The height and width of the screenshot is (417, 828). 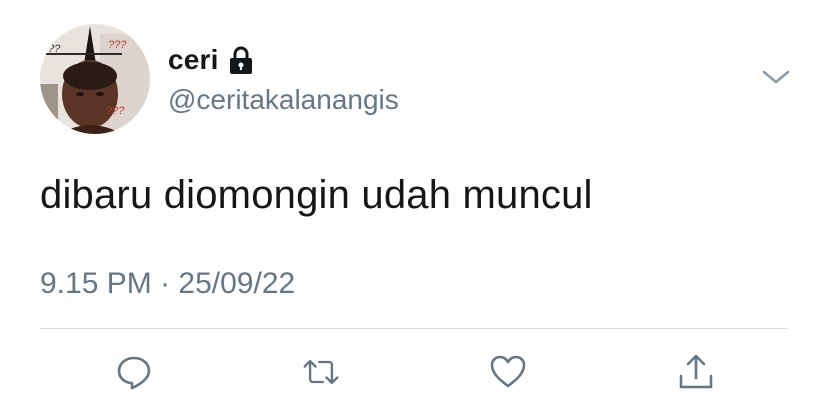 I want to click on avatar-doodle-bottom-right: ???, so click(x=115, y=111).